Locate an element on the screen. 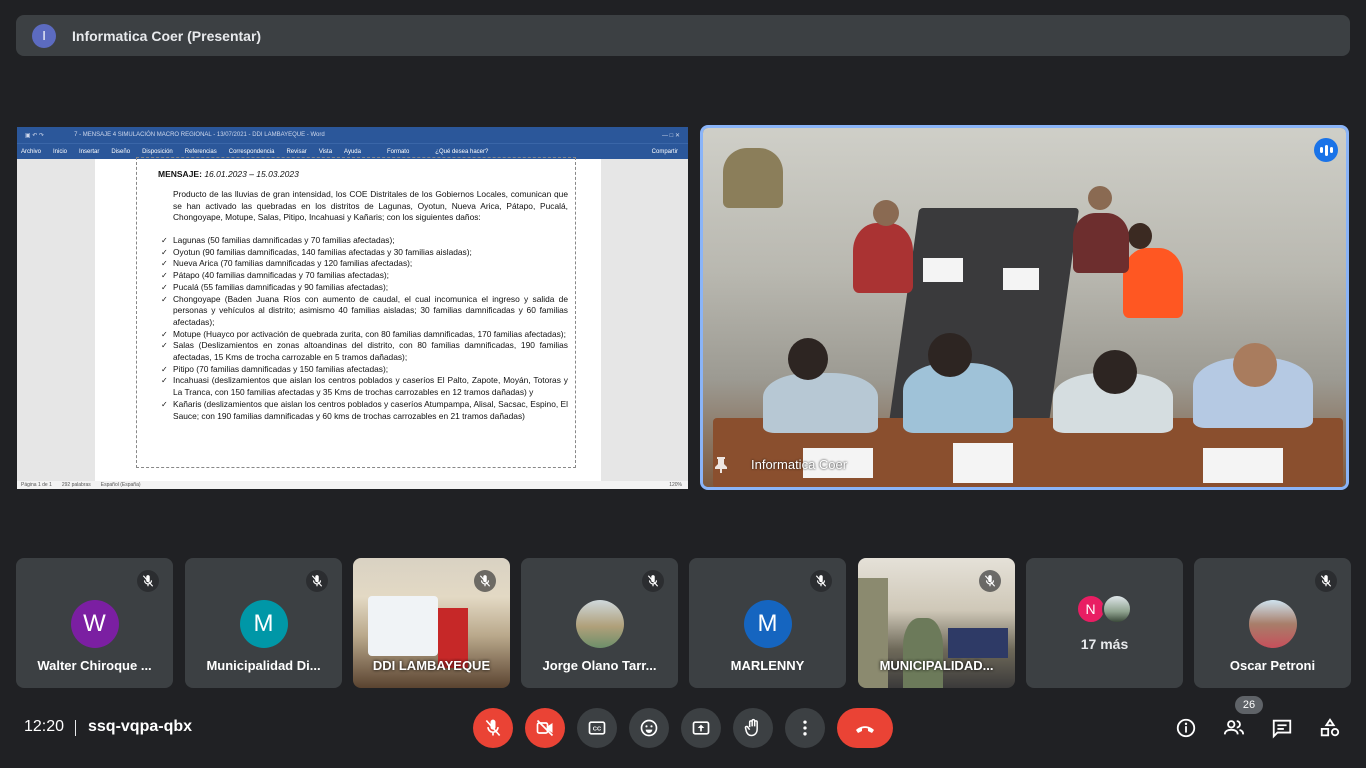  participant-name: Oscar Petroni is located at coordinates (1272, 665).